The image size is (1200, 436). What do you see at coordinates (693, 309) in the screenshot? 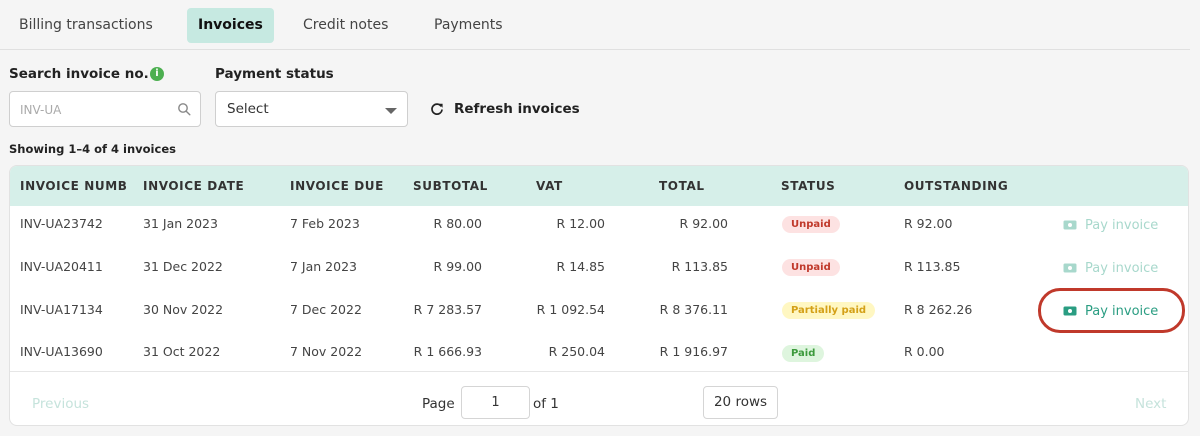
I see `total: R 8 376.11` at bounding box center [693, 309].